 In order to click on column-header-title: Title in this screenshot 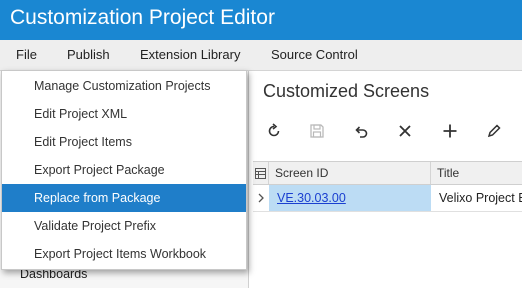, I will do `click(476, 173)`.